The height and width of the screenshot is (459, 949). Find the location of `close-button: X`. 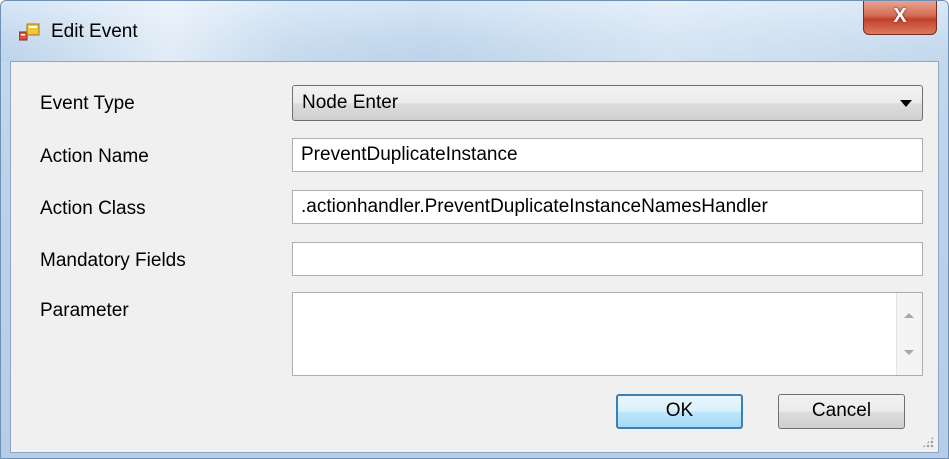

close-button: X is located at coordinates (900, 18).